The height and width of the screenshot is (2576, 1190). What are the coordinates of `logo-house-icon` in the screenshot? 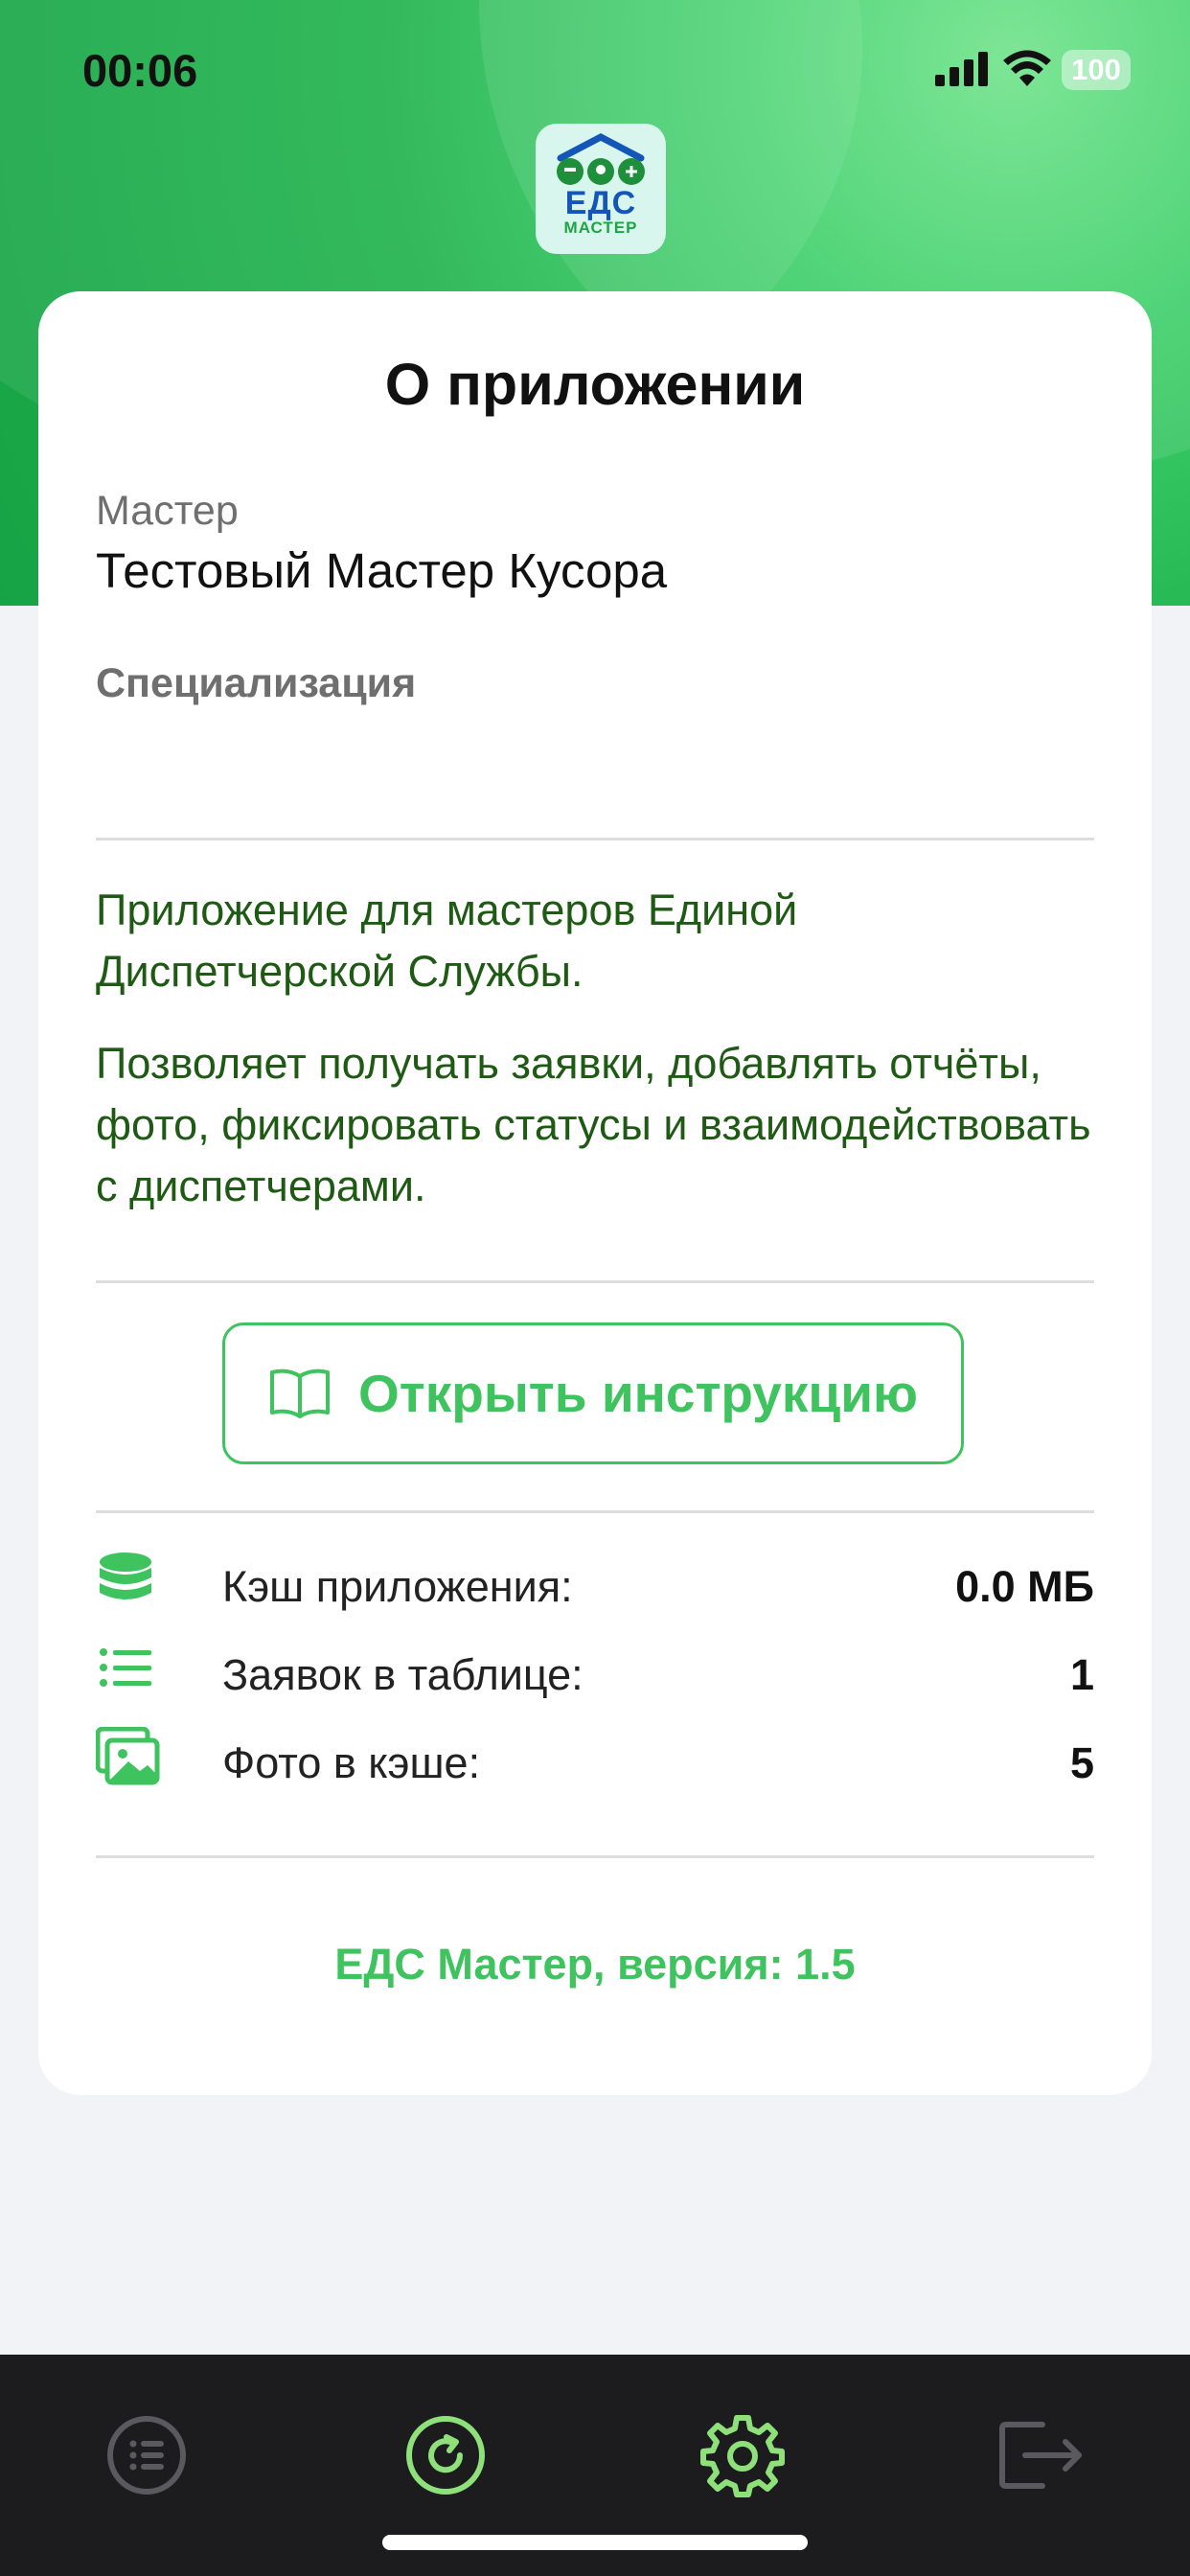 It's located at (601, 159).